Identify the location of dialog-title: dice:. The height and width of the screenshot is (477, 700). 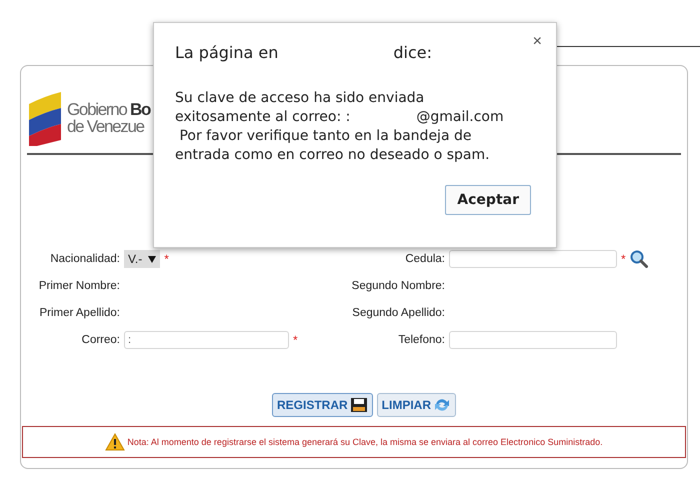
(412, 52).